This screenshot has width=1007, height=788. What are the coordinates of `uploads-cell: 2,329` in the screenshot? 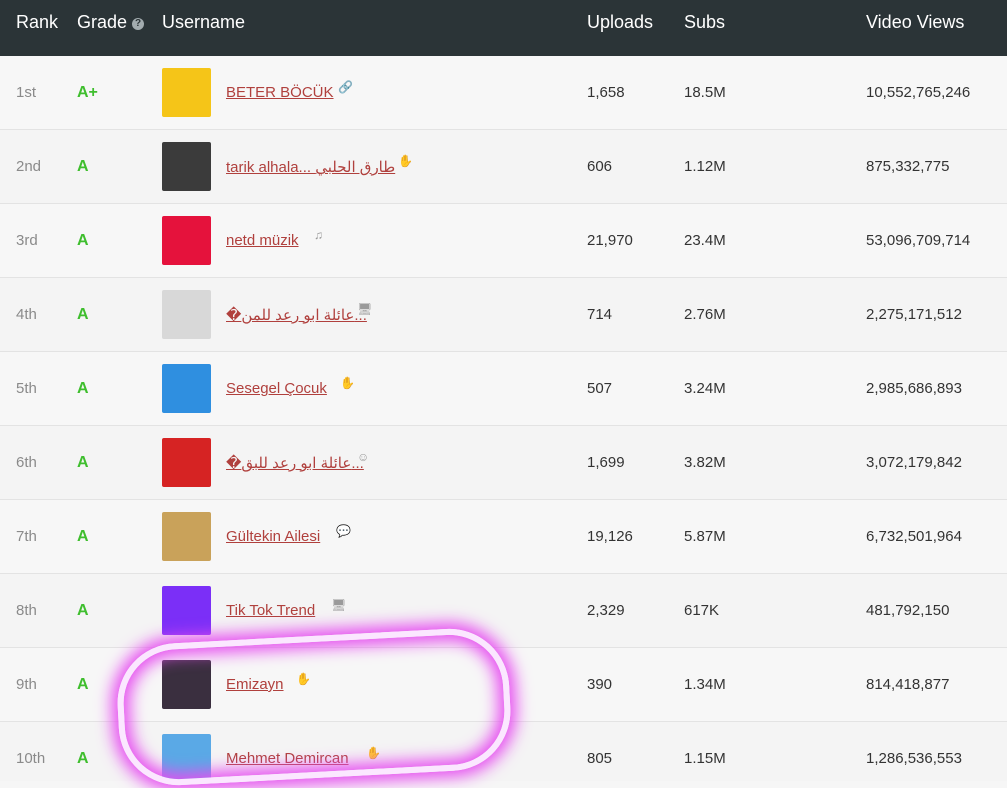 It's located at (606, 610).